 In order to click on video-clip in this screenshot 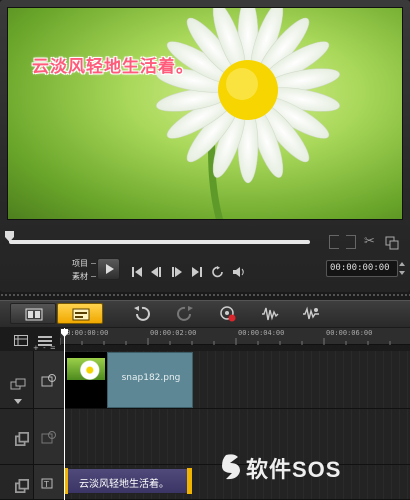, I will do `click(86, 380)`.